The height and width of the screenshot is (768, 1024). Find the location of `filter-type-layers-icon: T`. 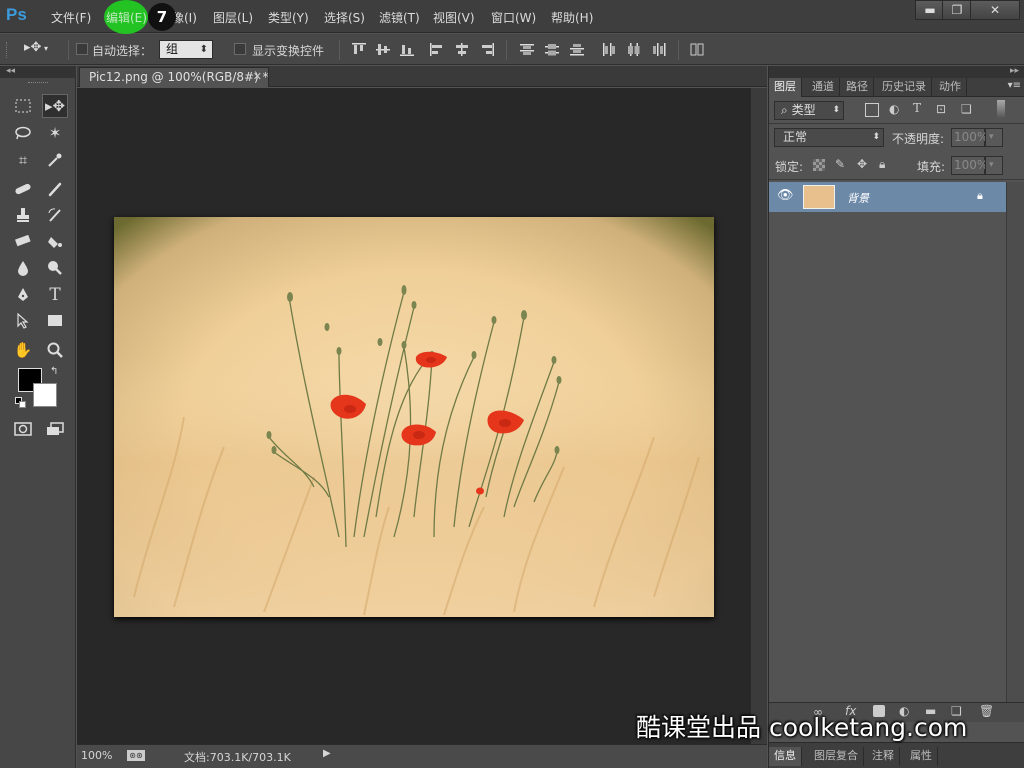

filter-type-layers-icon: T is located at coordinates (917, 108).